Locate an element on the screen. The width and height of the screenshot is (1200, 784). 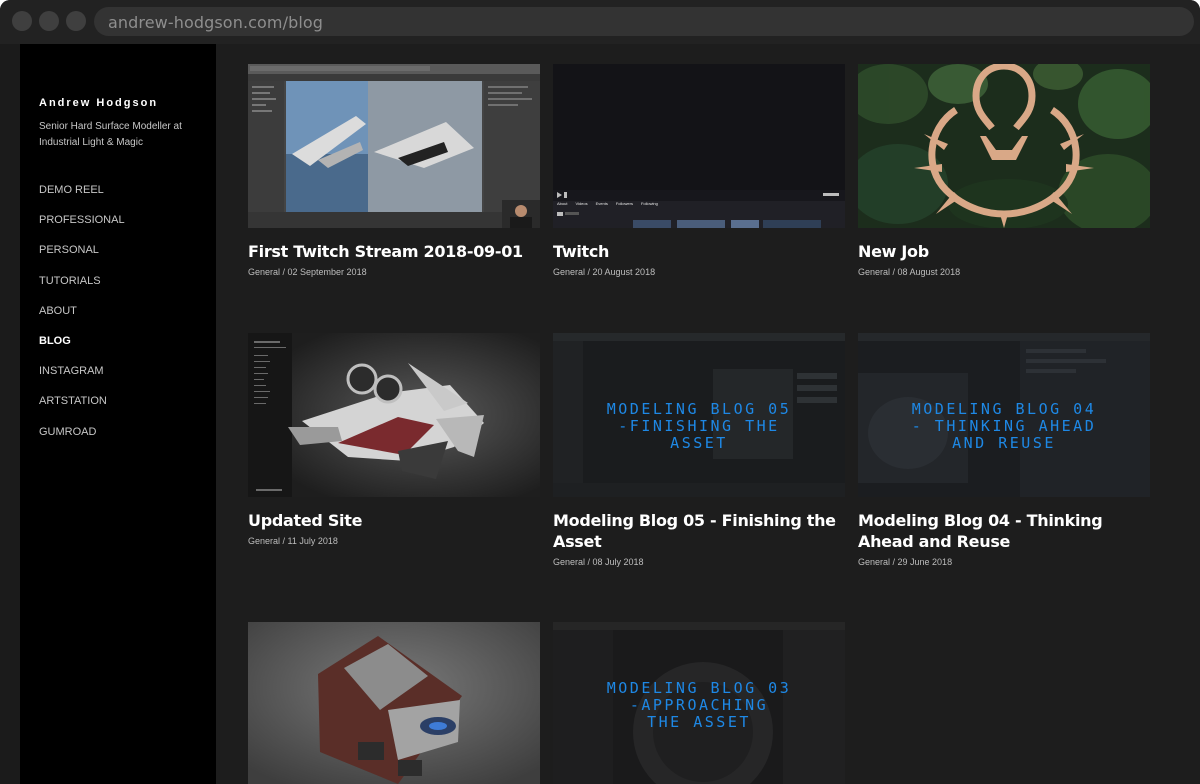
window-minimize-button is located at coordinates (49, 21).